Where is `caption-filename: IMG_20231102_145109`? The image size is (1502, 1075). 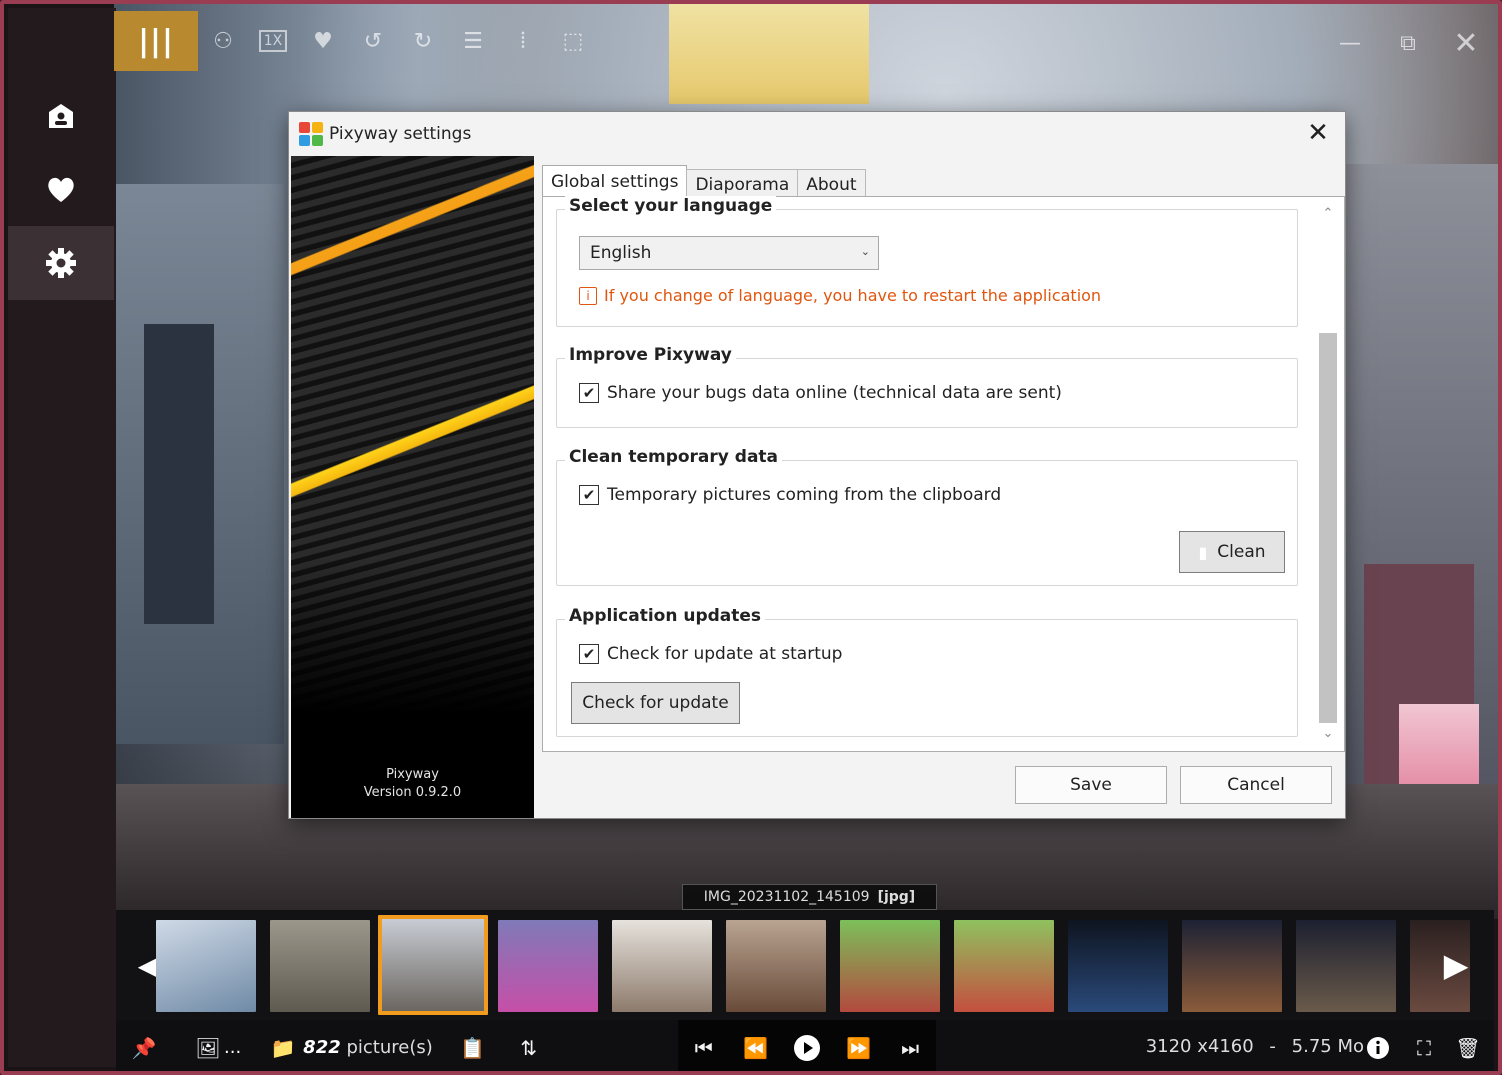 caption-filename: IMG_20231102_145109 is located at coordinates (786, 897).